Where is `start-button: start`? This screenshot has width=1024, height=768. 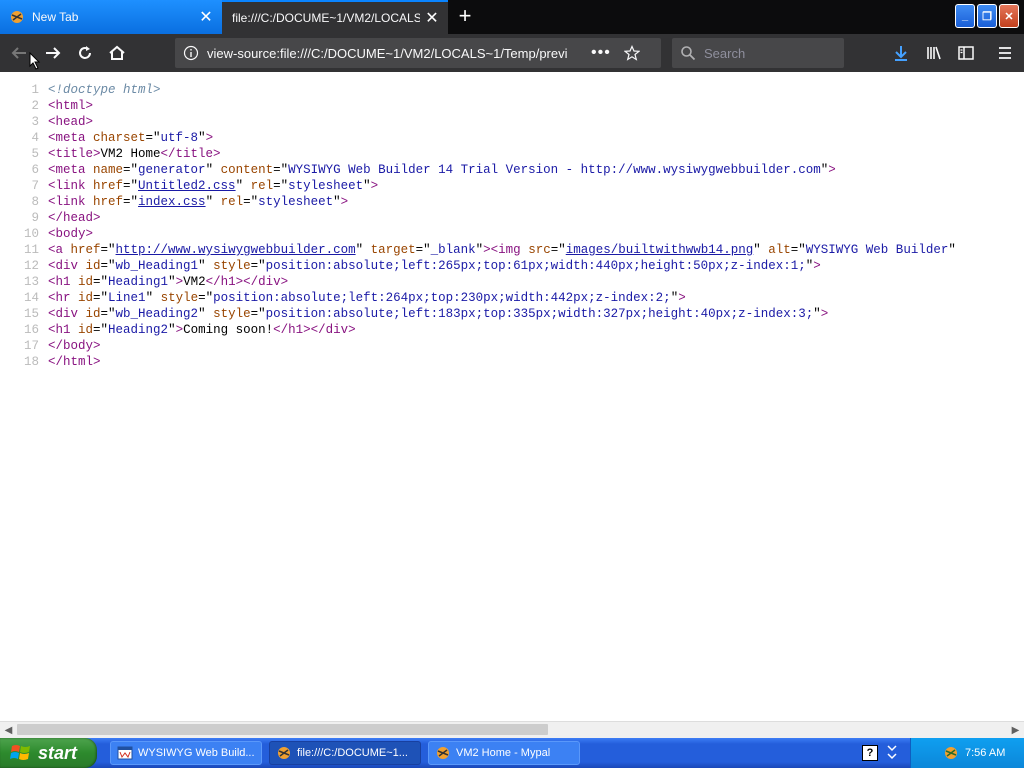
start-button: start is located at coordinates (48, 753).